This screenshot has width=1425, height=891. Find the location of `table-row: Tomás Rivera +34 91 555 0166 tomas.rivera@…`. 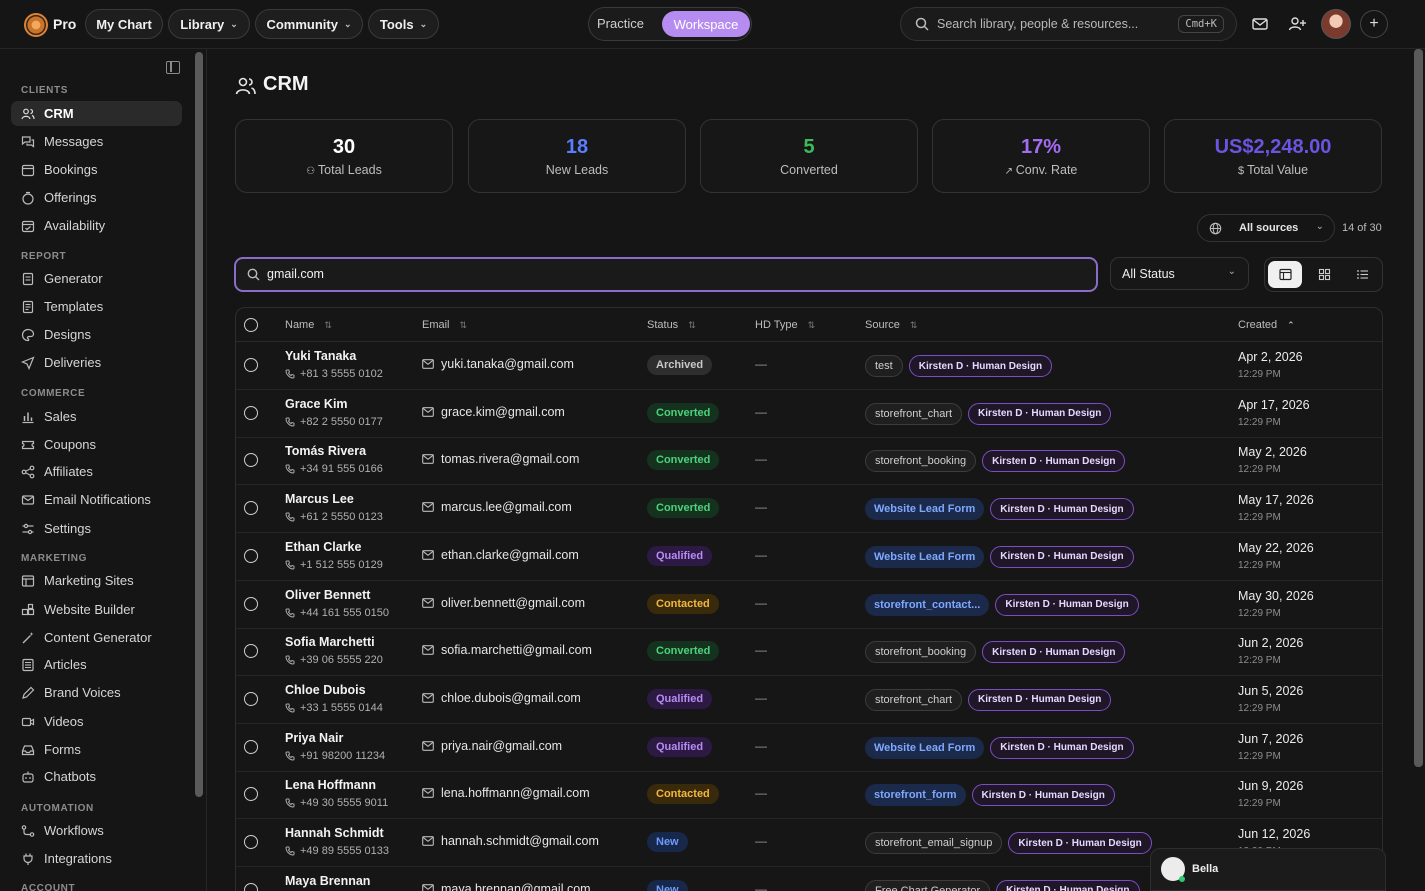

table-row: Tomás Rivera +34 91 555 0166 tomas.rivera@… is located at coordinates (809, 461).